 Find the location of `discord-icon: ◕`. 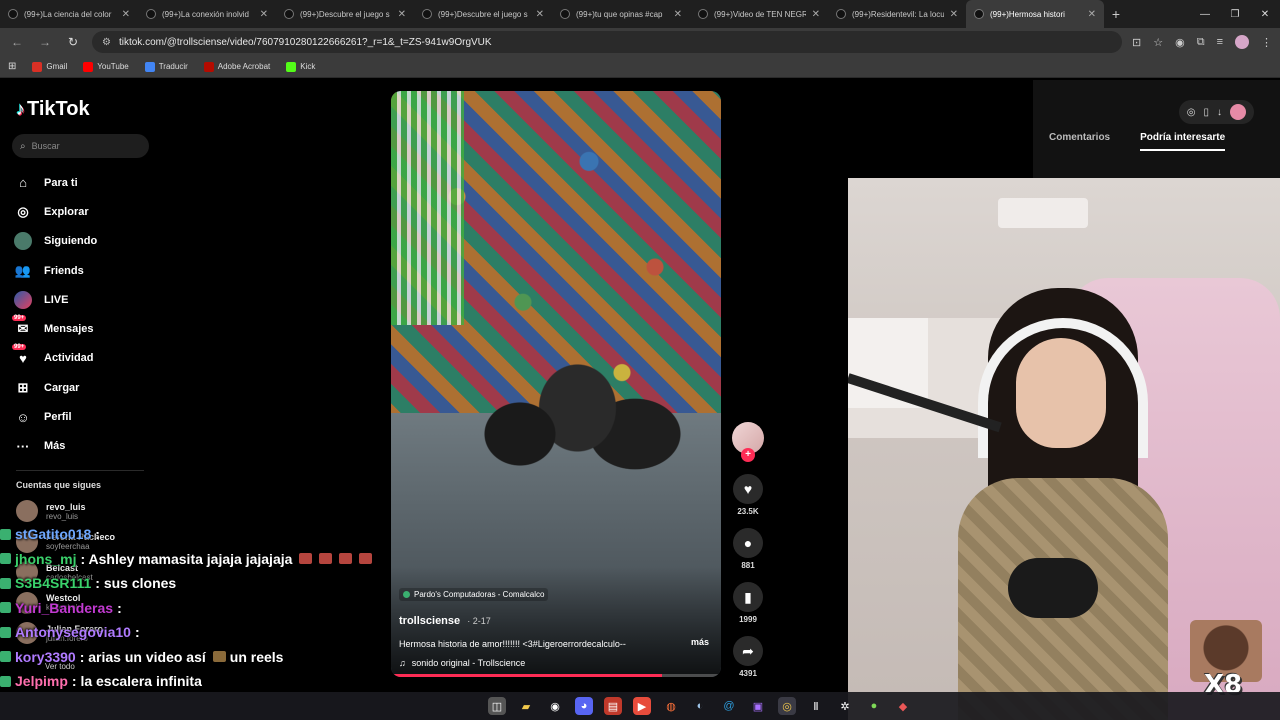

discord-icon: ◕ is located at coordinates (584, 706).